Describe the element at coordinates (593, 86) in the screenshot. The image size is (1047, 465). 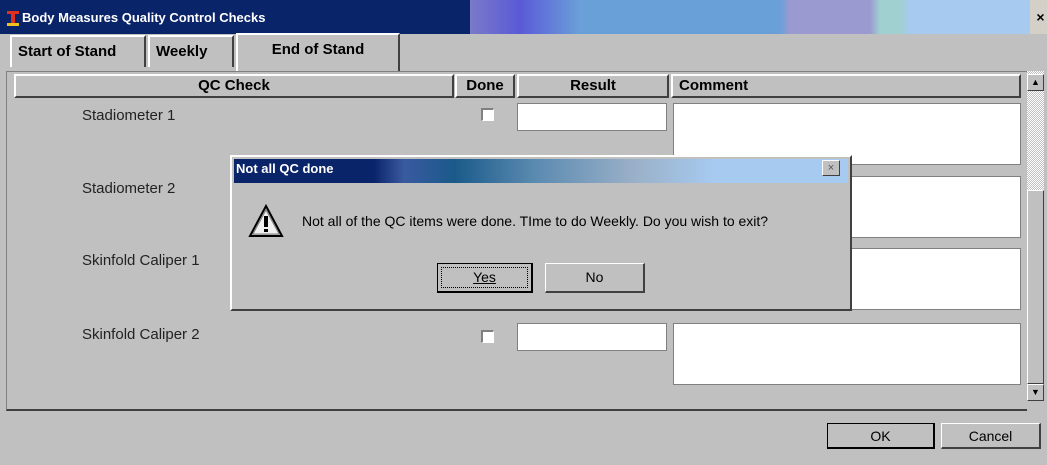
I see `column-header-result: Result` at that location.